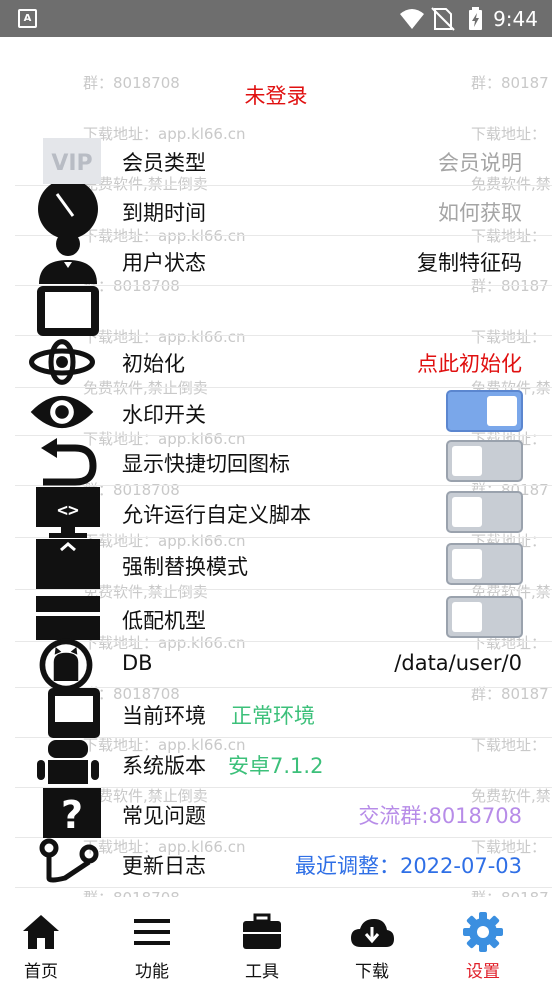 Image resolution: width=552 pixels, height=981 pixels. I want to click on row-low-device: 低配机型, so click(283, 616).